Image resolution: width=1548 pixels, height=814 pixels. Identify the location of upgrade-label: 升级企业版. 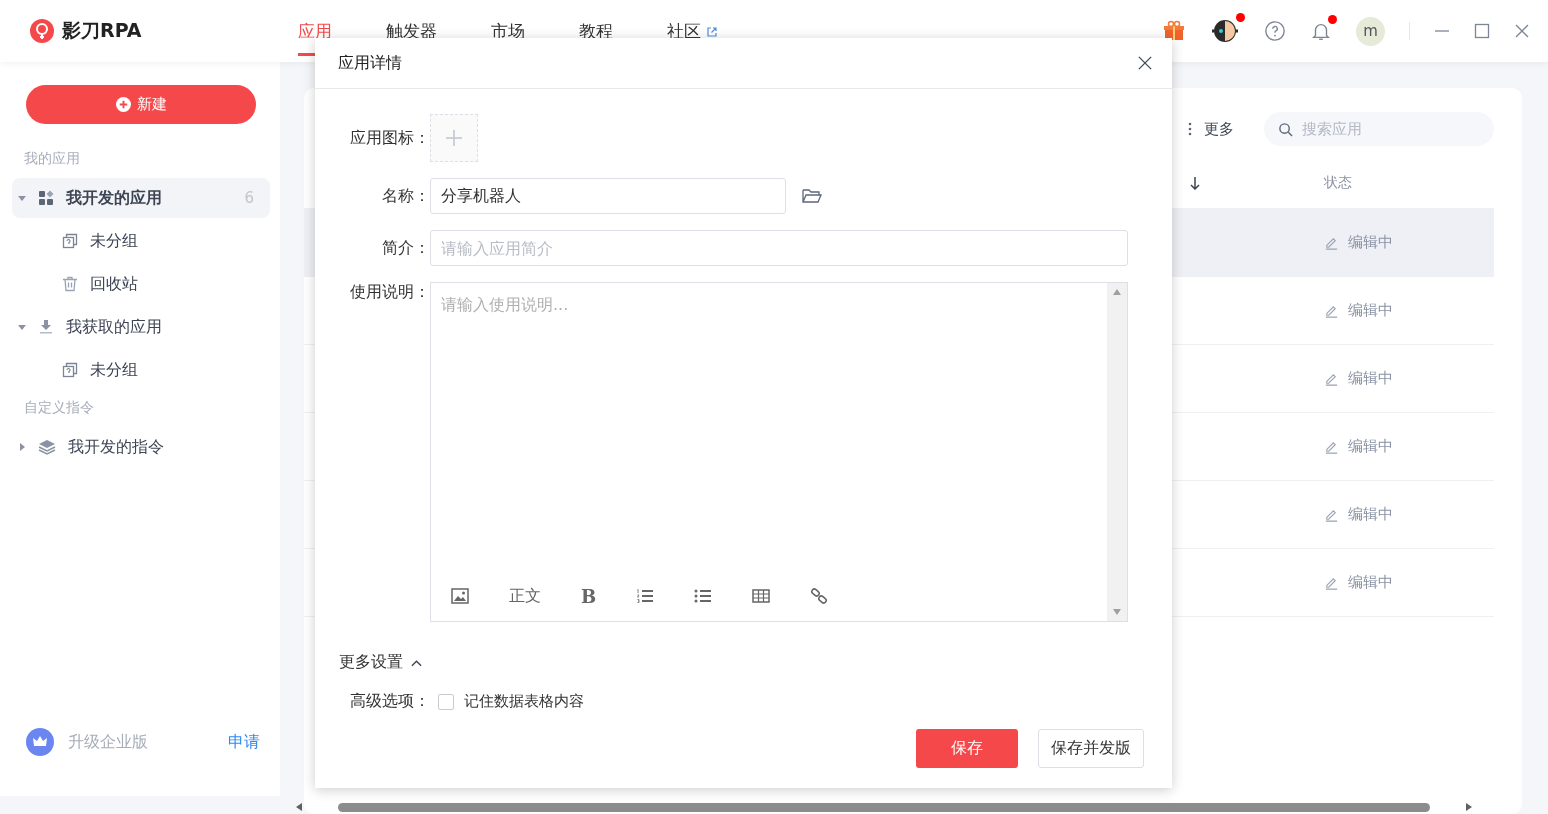
(108, 742).